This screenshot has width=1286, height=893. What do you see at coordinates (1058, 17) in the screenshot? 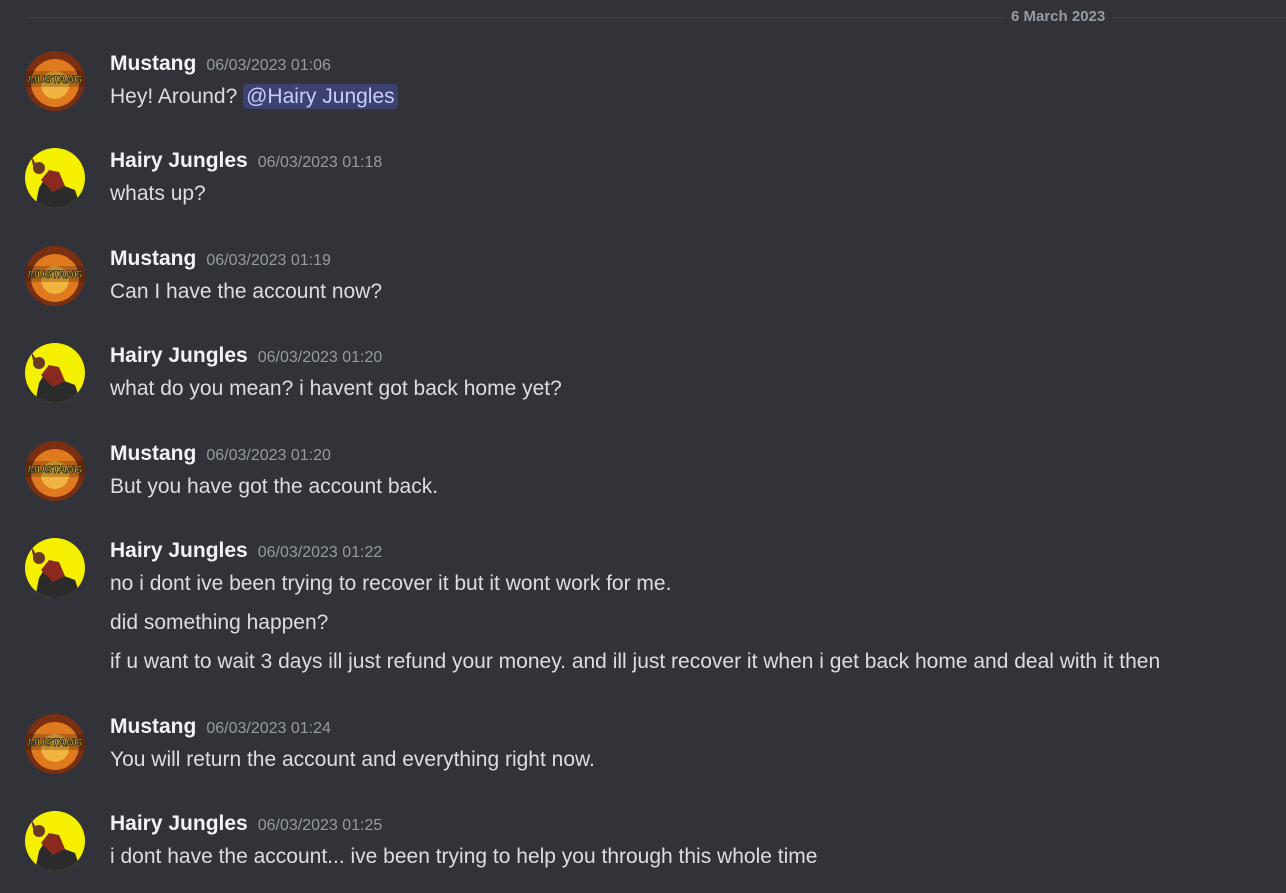
I see `date-divider: 6 March 2023` at bounding box center [1058, 17].